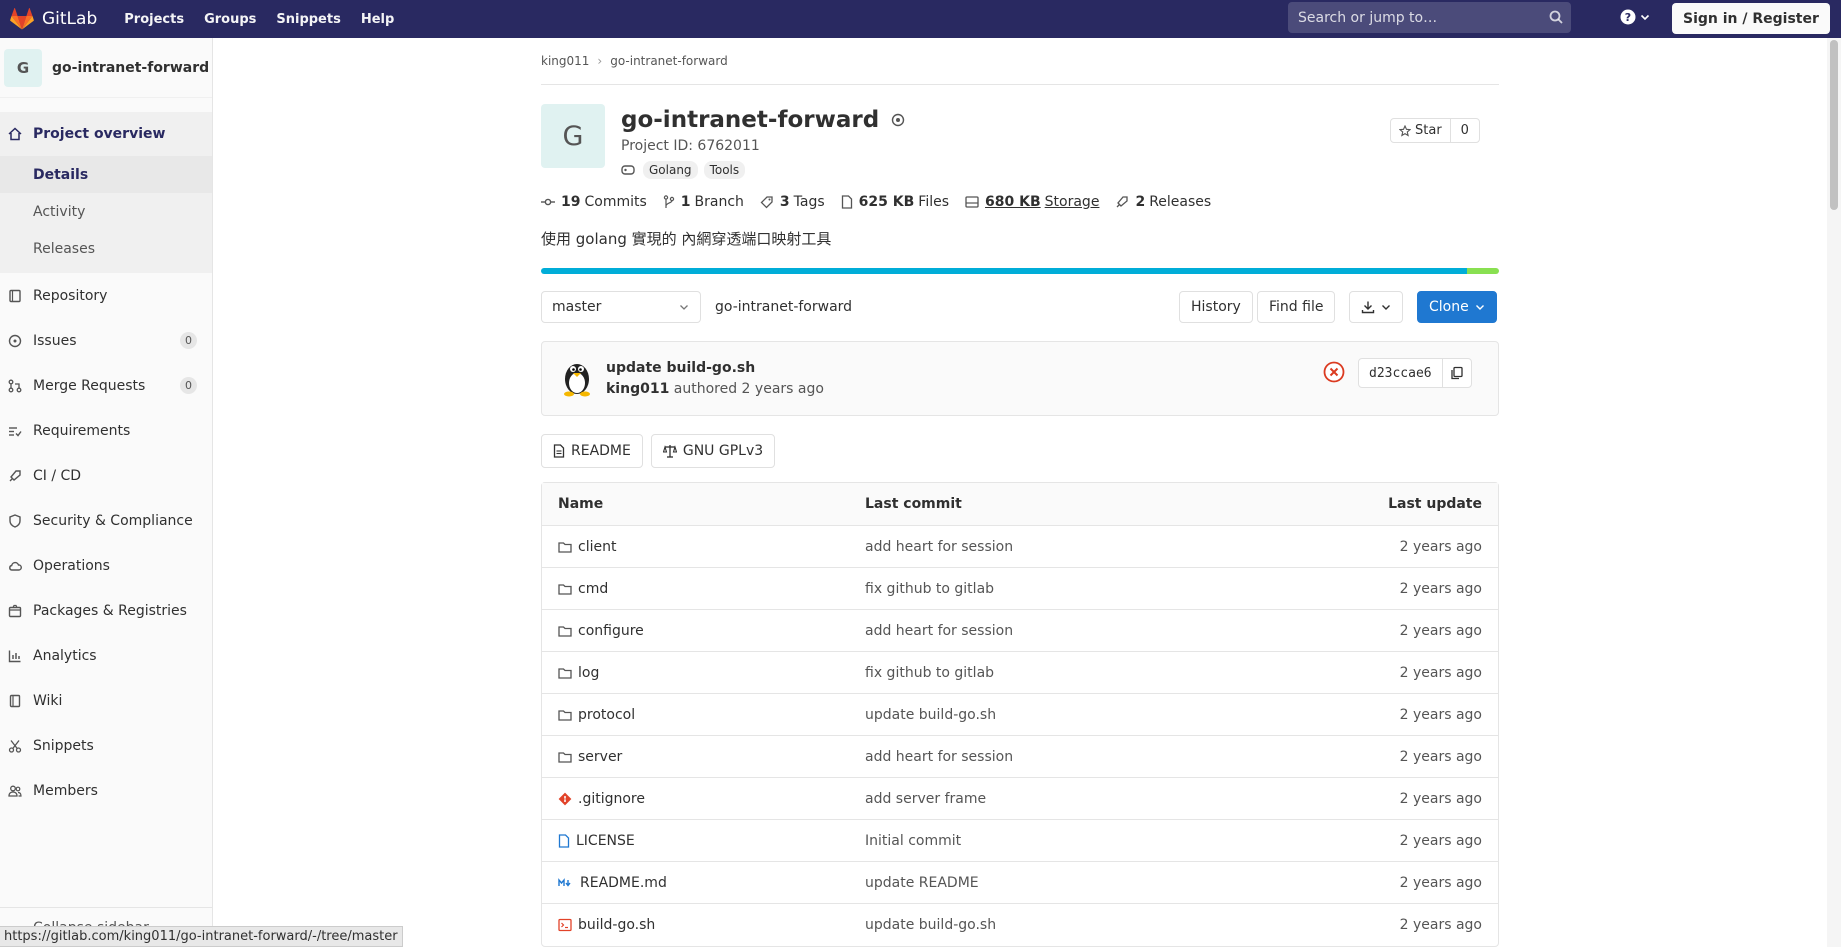  What do you see at coordinates (792, 202) in the screenshot?
I see `stat-tags: 3 Tags` at bounding box center [792, 202].